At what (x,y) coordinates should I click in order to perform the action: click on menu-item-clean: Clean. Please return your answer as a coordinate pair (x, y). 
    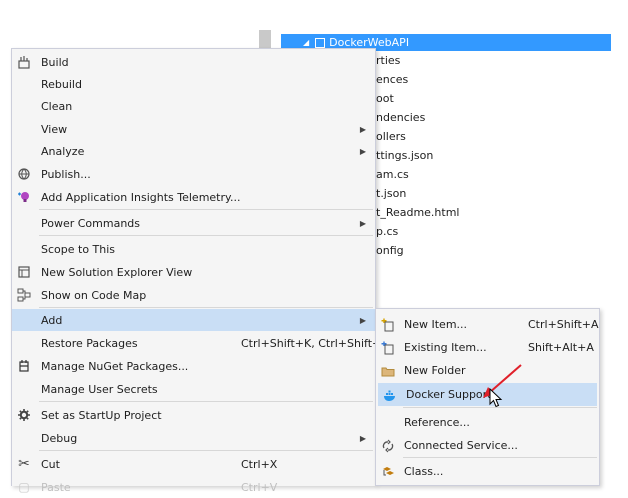
    Looking at the image, I should click on (193, 106).